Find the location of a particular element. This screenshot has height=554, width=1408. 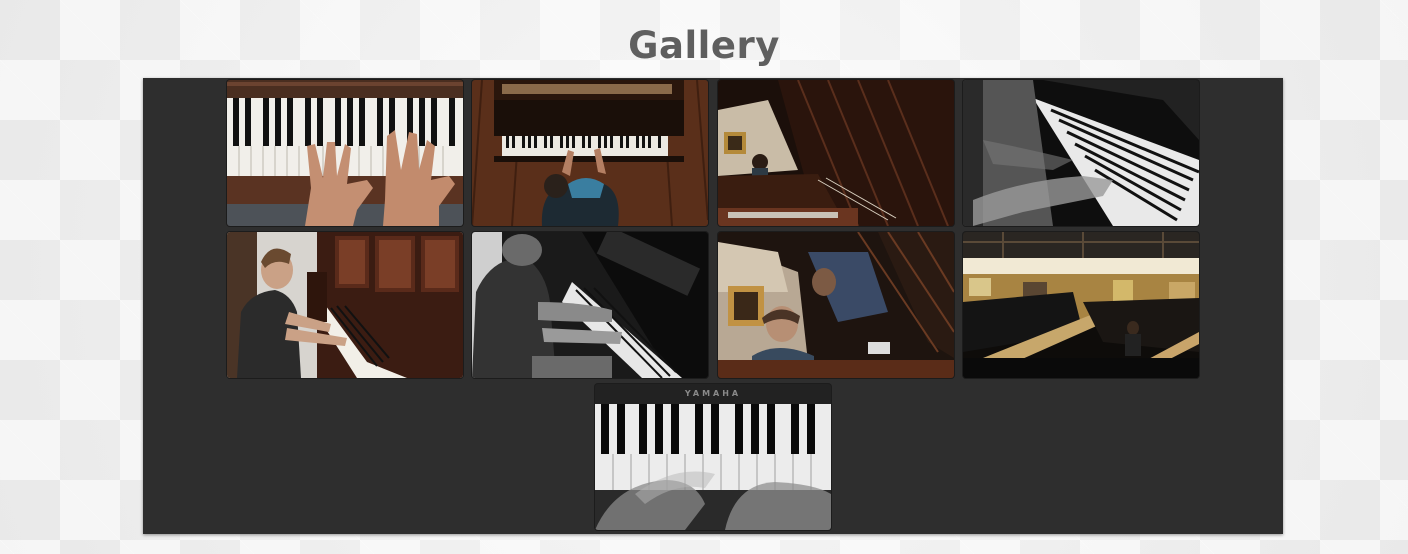

gallery-photo-reflection-lid is located at coordinates (836, 153).